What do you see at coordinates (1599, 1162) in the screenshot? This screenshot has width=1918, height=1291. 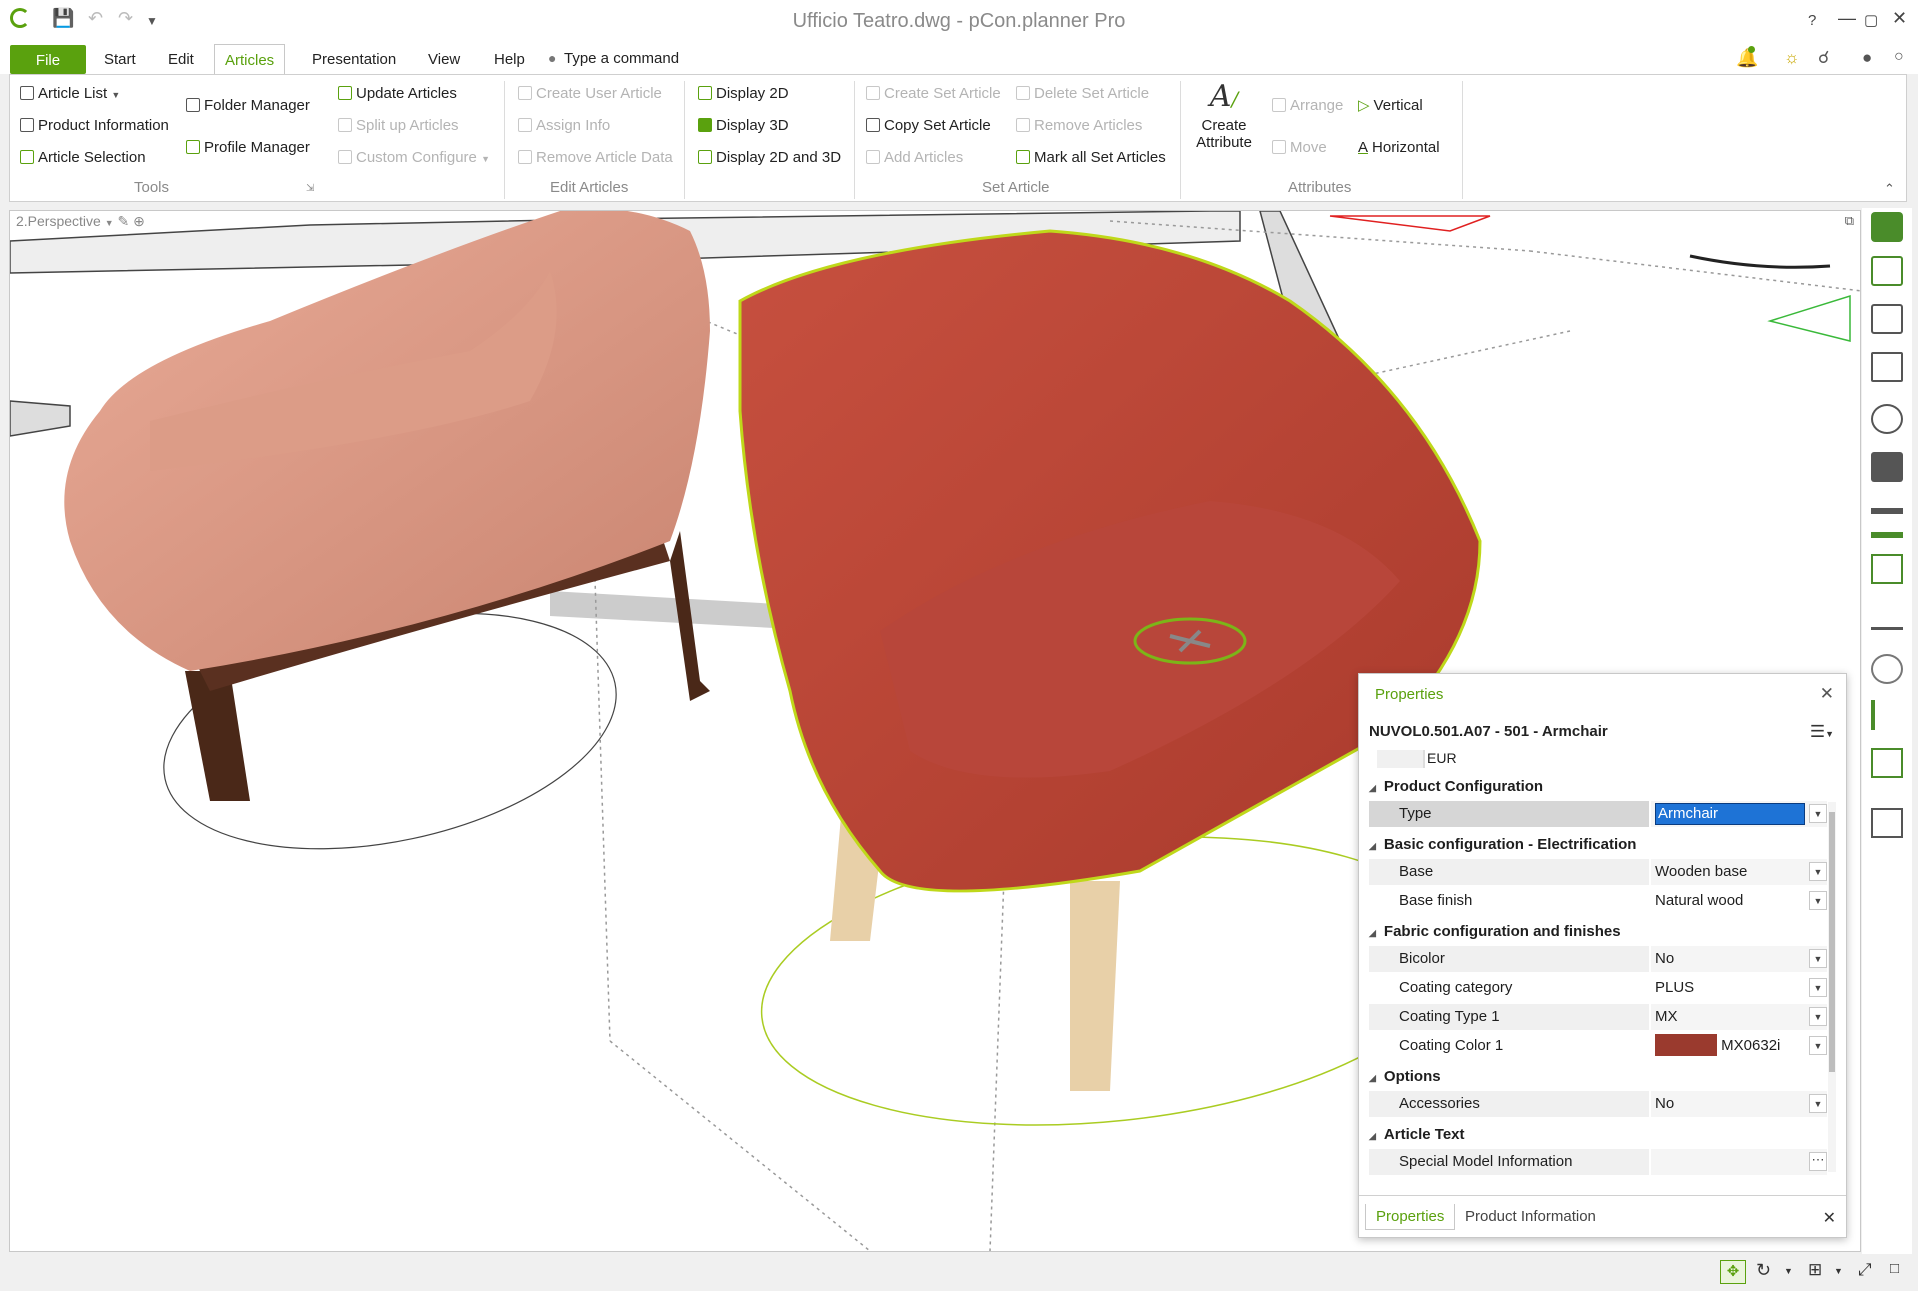 I see `property-row-special-model-information: Special Model Information ⋯` at bounding box center [1599, 1162].